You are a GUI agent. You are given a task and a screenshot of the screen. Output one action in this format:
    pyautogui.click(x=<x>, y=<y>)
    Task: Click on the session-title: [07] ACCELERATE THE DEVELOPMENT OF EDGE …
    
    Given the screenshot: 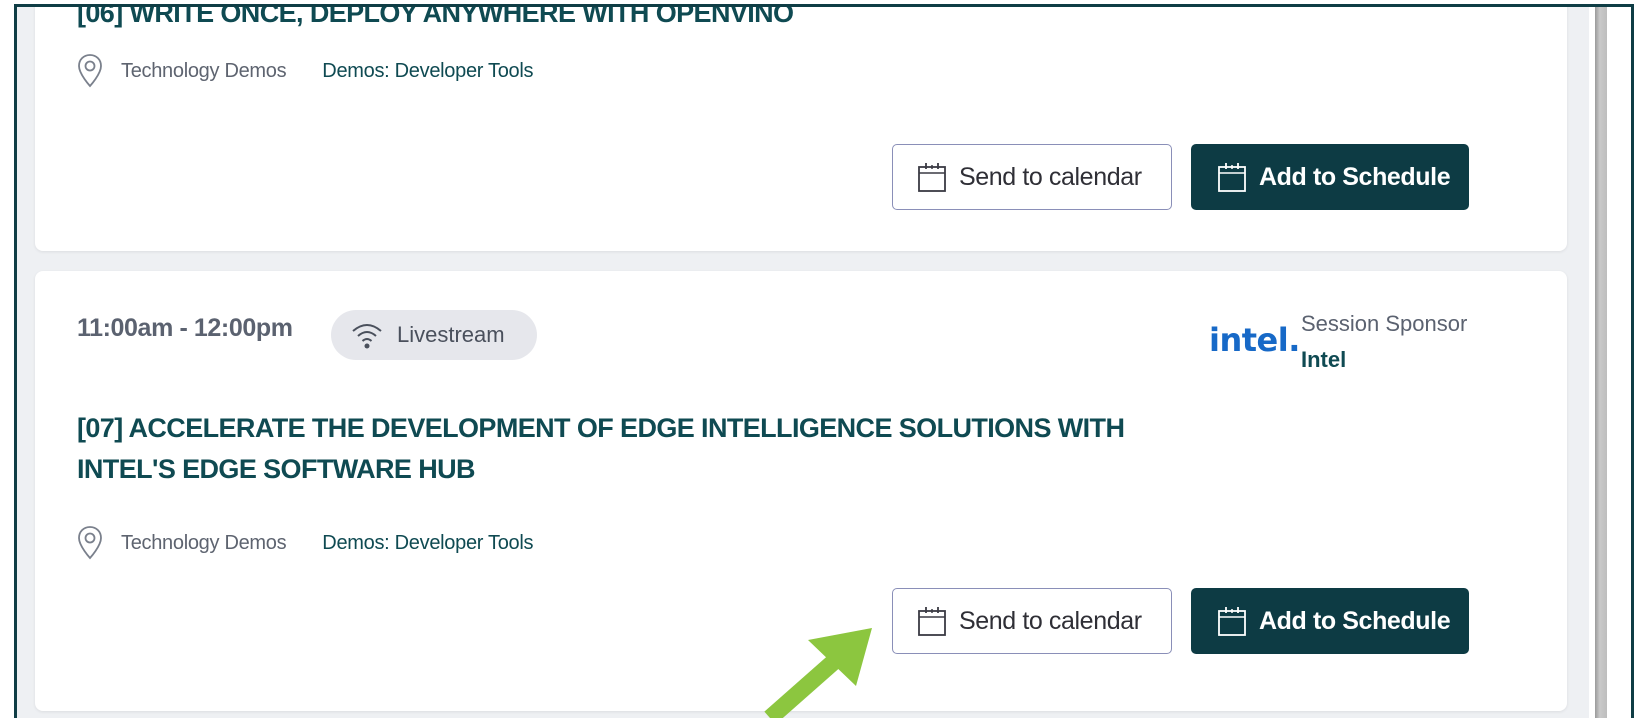 What is the action you would take?
    pyautogui.click(x=637, y=449)
    